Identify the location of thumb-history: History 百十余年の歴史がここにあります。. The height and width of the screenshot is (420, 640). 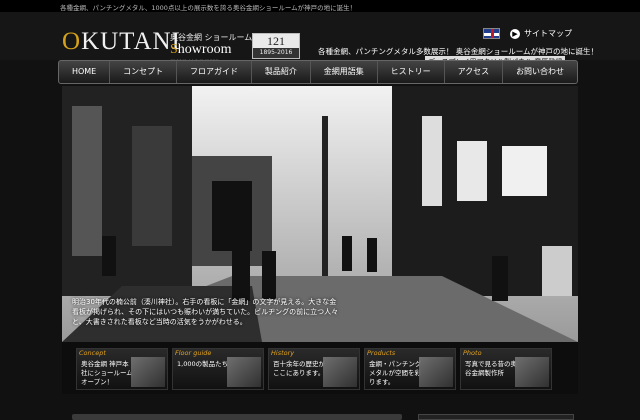
(314, 369).